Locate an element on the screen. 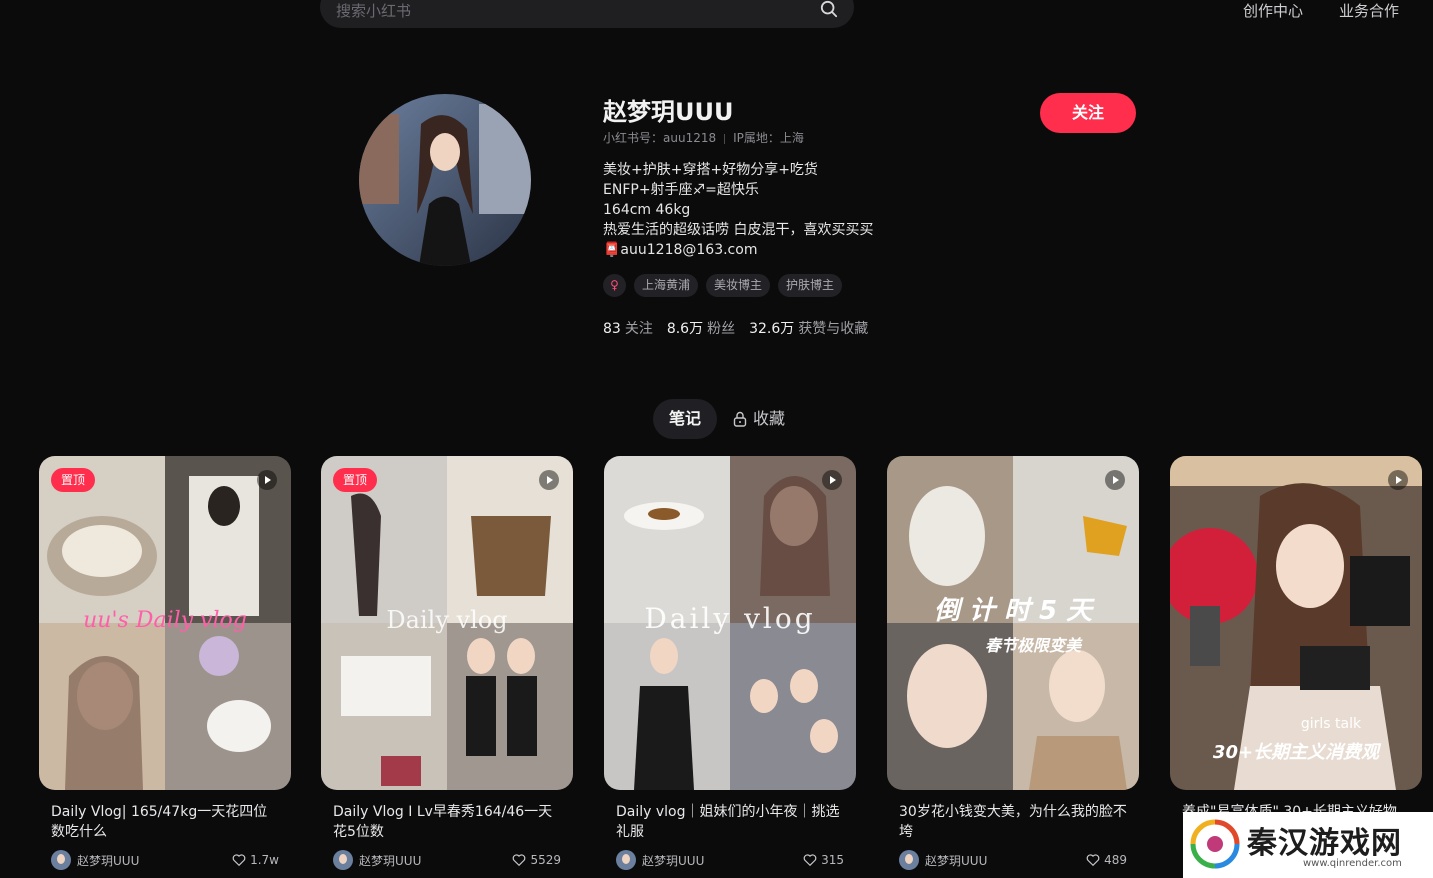 Image resolution: width=1433 pixels, height=878 pixels. like-button: 5529 is located at coordinates (536, 860).